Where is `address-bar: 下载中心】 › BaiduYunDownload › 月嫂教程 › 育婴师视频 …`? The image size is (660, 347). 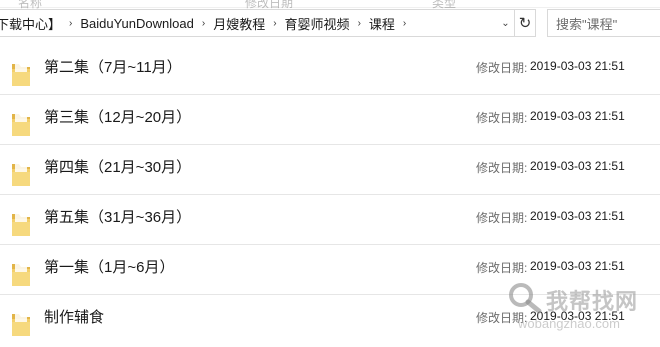
address-bar: 下载中心】 › BaiduYunDownload › 月嫂教程 › 育婴师视频 … is located at coordinates (257, 23).